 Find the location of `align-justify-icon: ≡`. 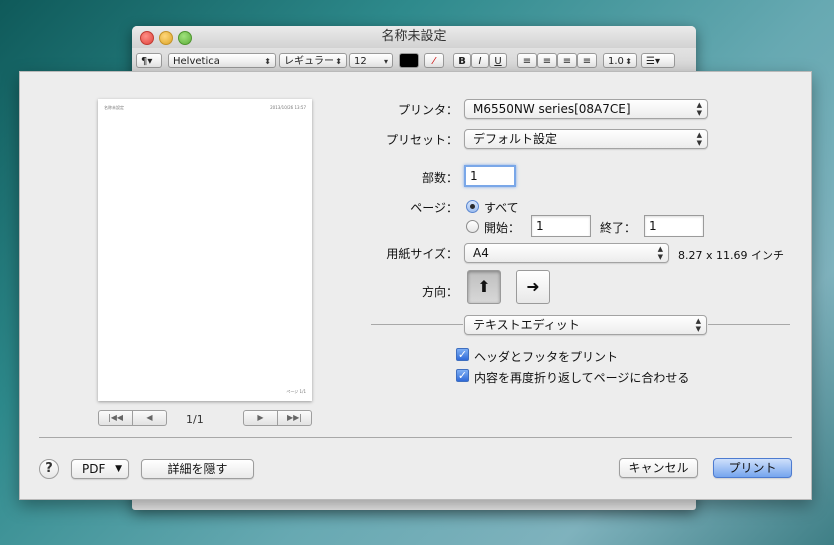

align-justify-icon: ≡ is located at coordinates (587, 60).